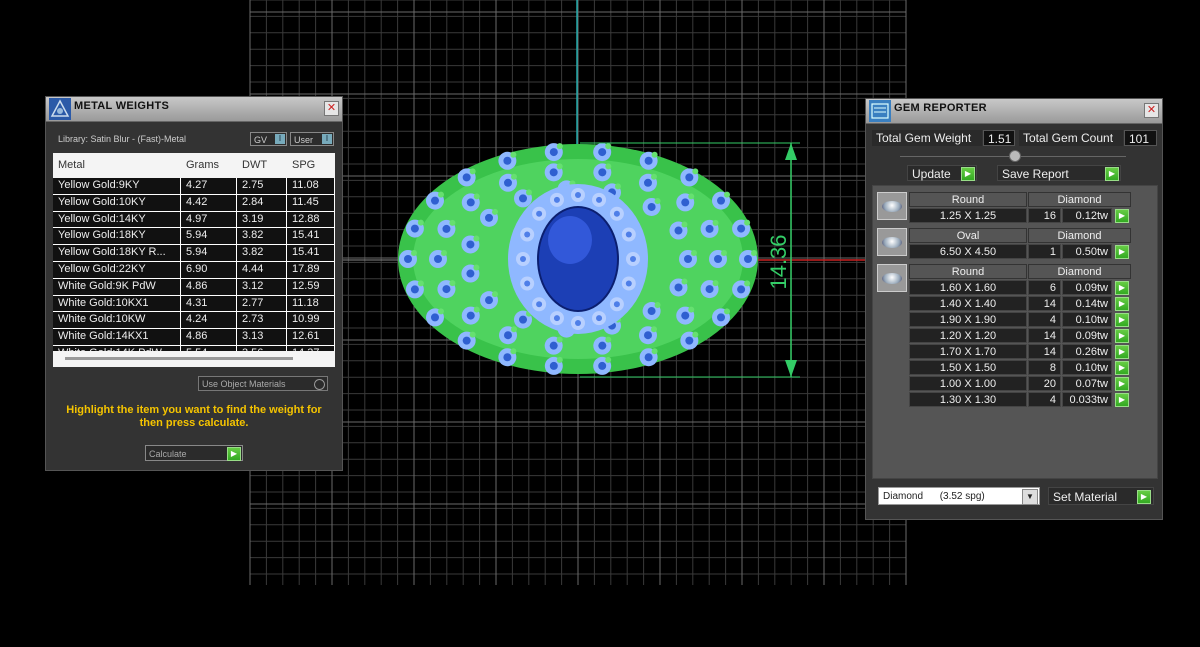 This screenshot has height=647, width=1200. Describe the element at coordinates (959, 496) in the screenshot. I see `material-select: Diamond (3.52 spg) ▼` at that location.